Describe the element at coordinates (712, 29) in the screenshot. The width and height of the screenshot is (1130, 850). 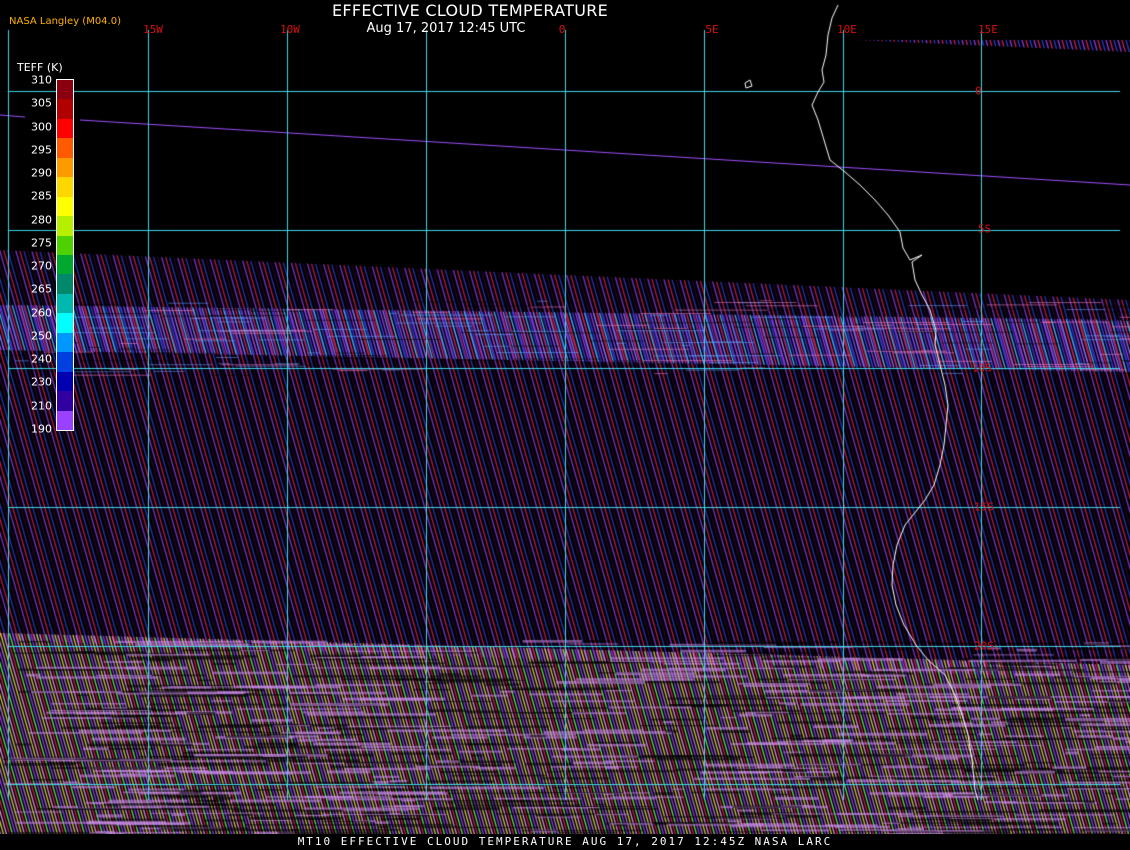
I see `lon-label-5e: 5E` at that location.